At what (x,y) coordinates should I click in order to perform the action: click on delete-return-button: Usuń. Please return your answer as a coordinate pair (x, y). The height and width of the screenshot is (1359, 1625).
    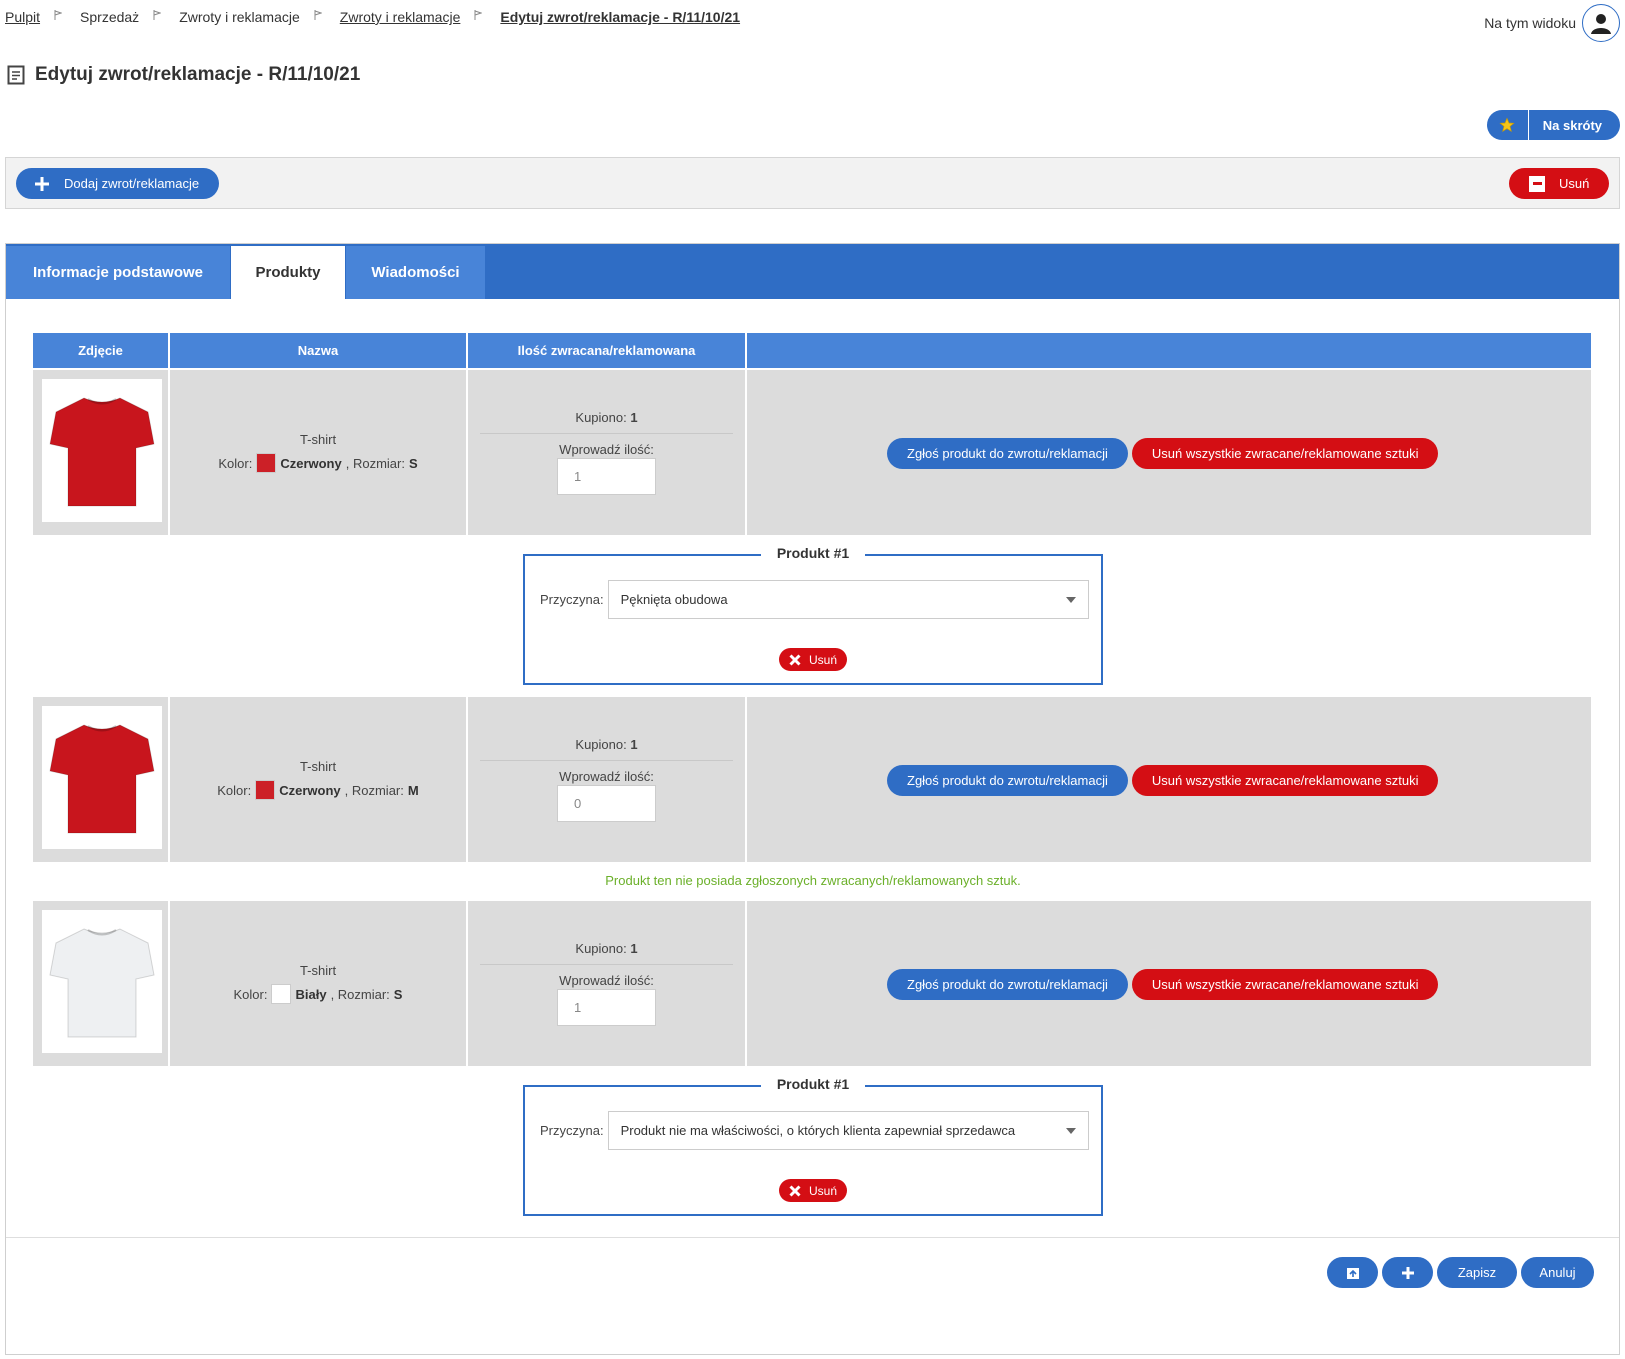
    Looking at the image, I should click on (1559, 183).